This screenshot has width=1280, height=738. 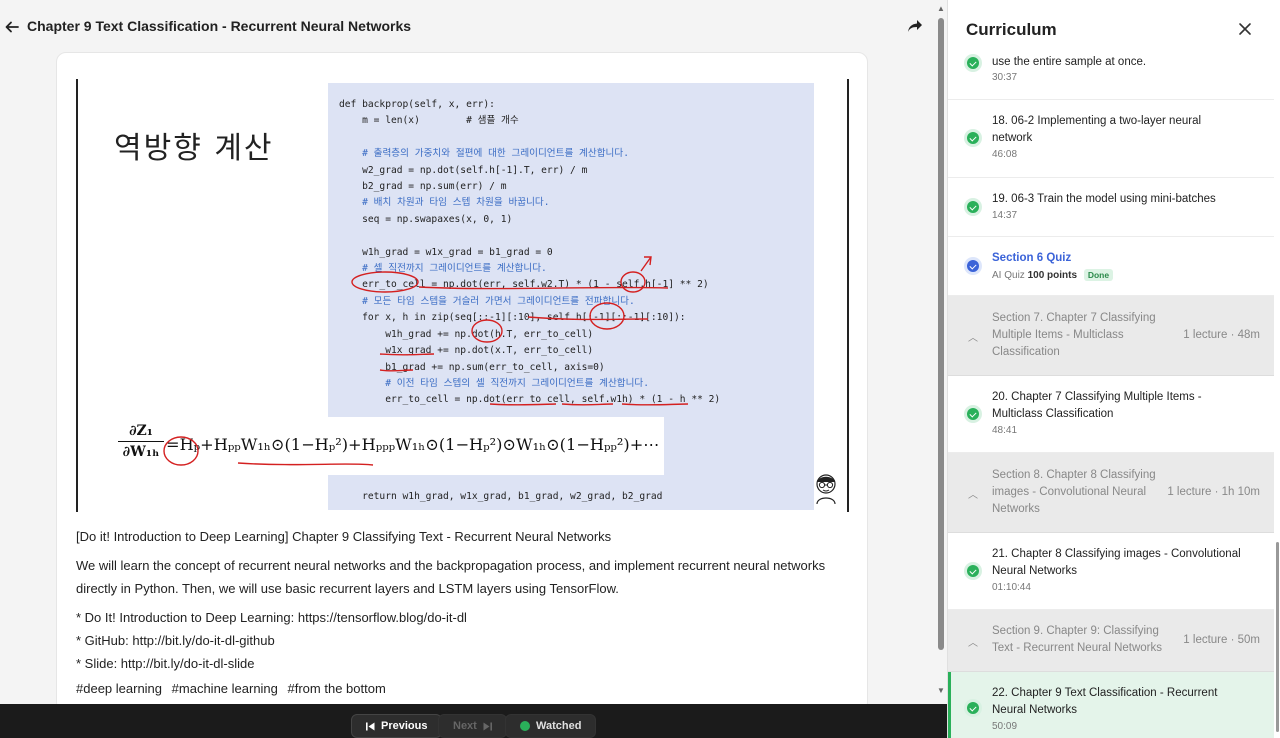 What do you see at coordinates (1069, 62) in the screenshot?
I see `lecture-item-title: use the entire sample at once.` at bounding box center [1069, 62].